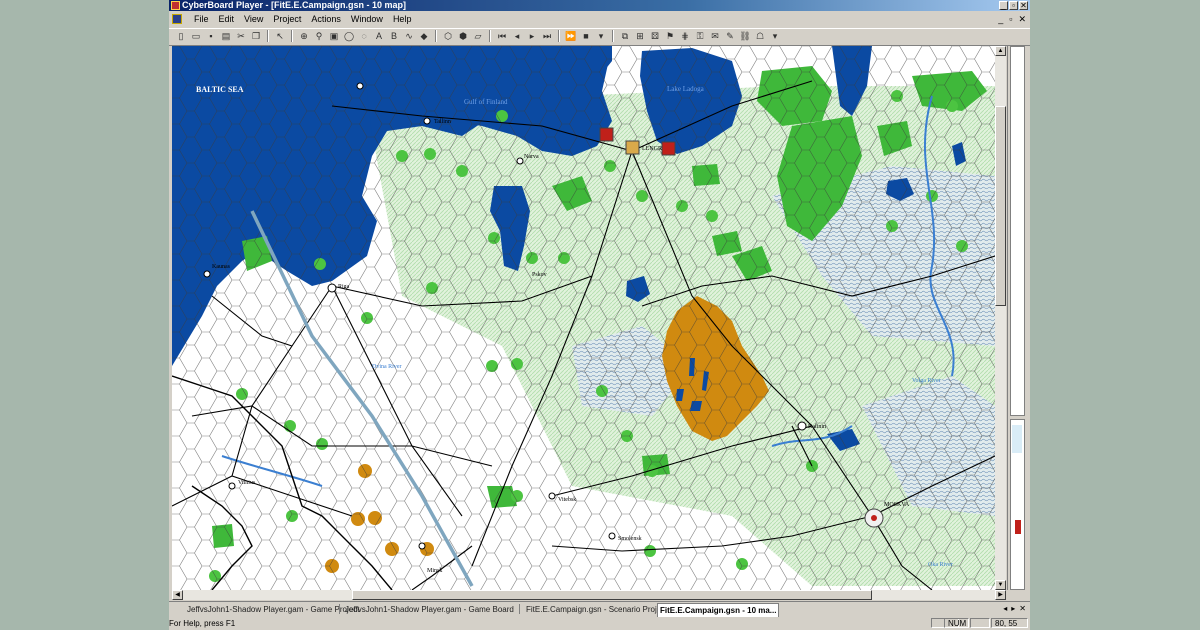 The height and width of the screenshot is (630, 1200). What do you see at coordinates (1017, 504) in the screenshot?
I see `tray-preview` at bounding box center [1017, 504].